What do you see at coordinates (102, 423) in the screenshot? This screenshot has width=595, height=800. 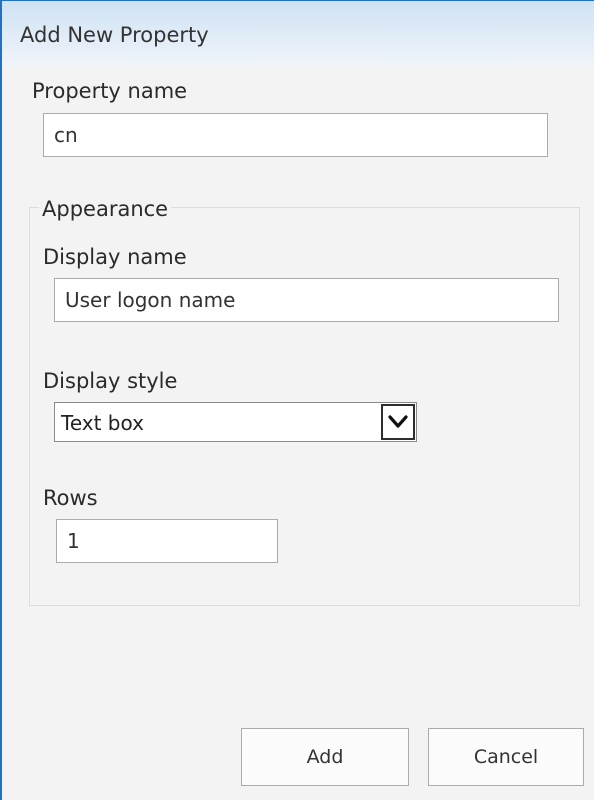 I see `display-style-selected-value: Text box` at bounding box center [102, 423].